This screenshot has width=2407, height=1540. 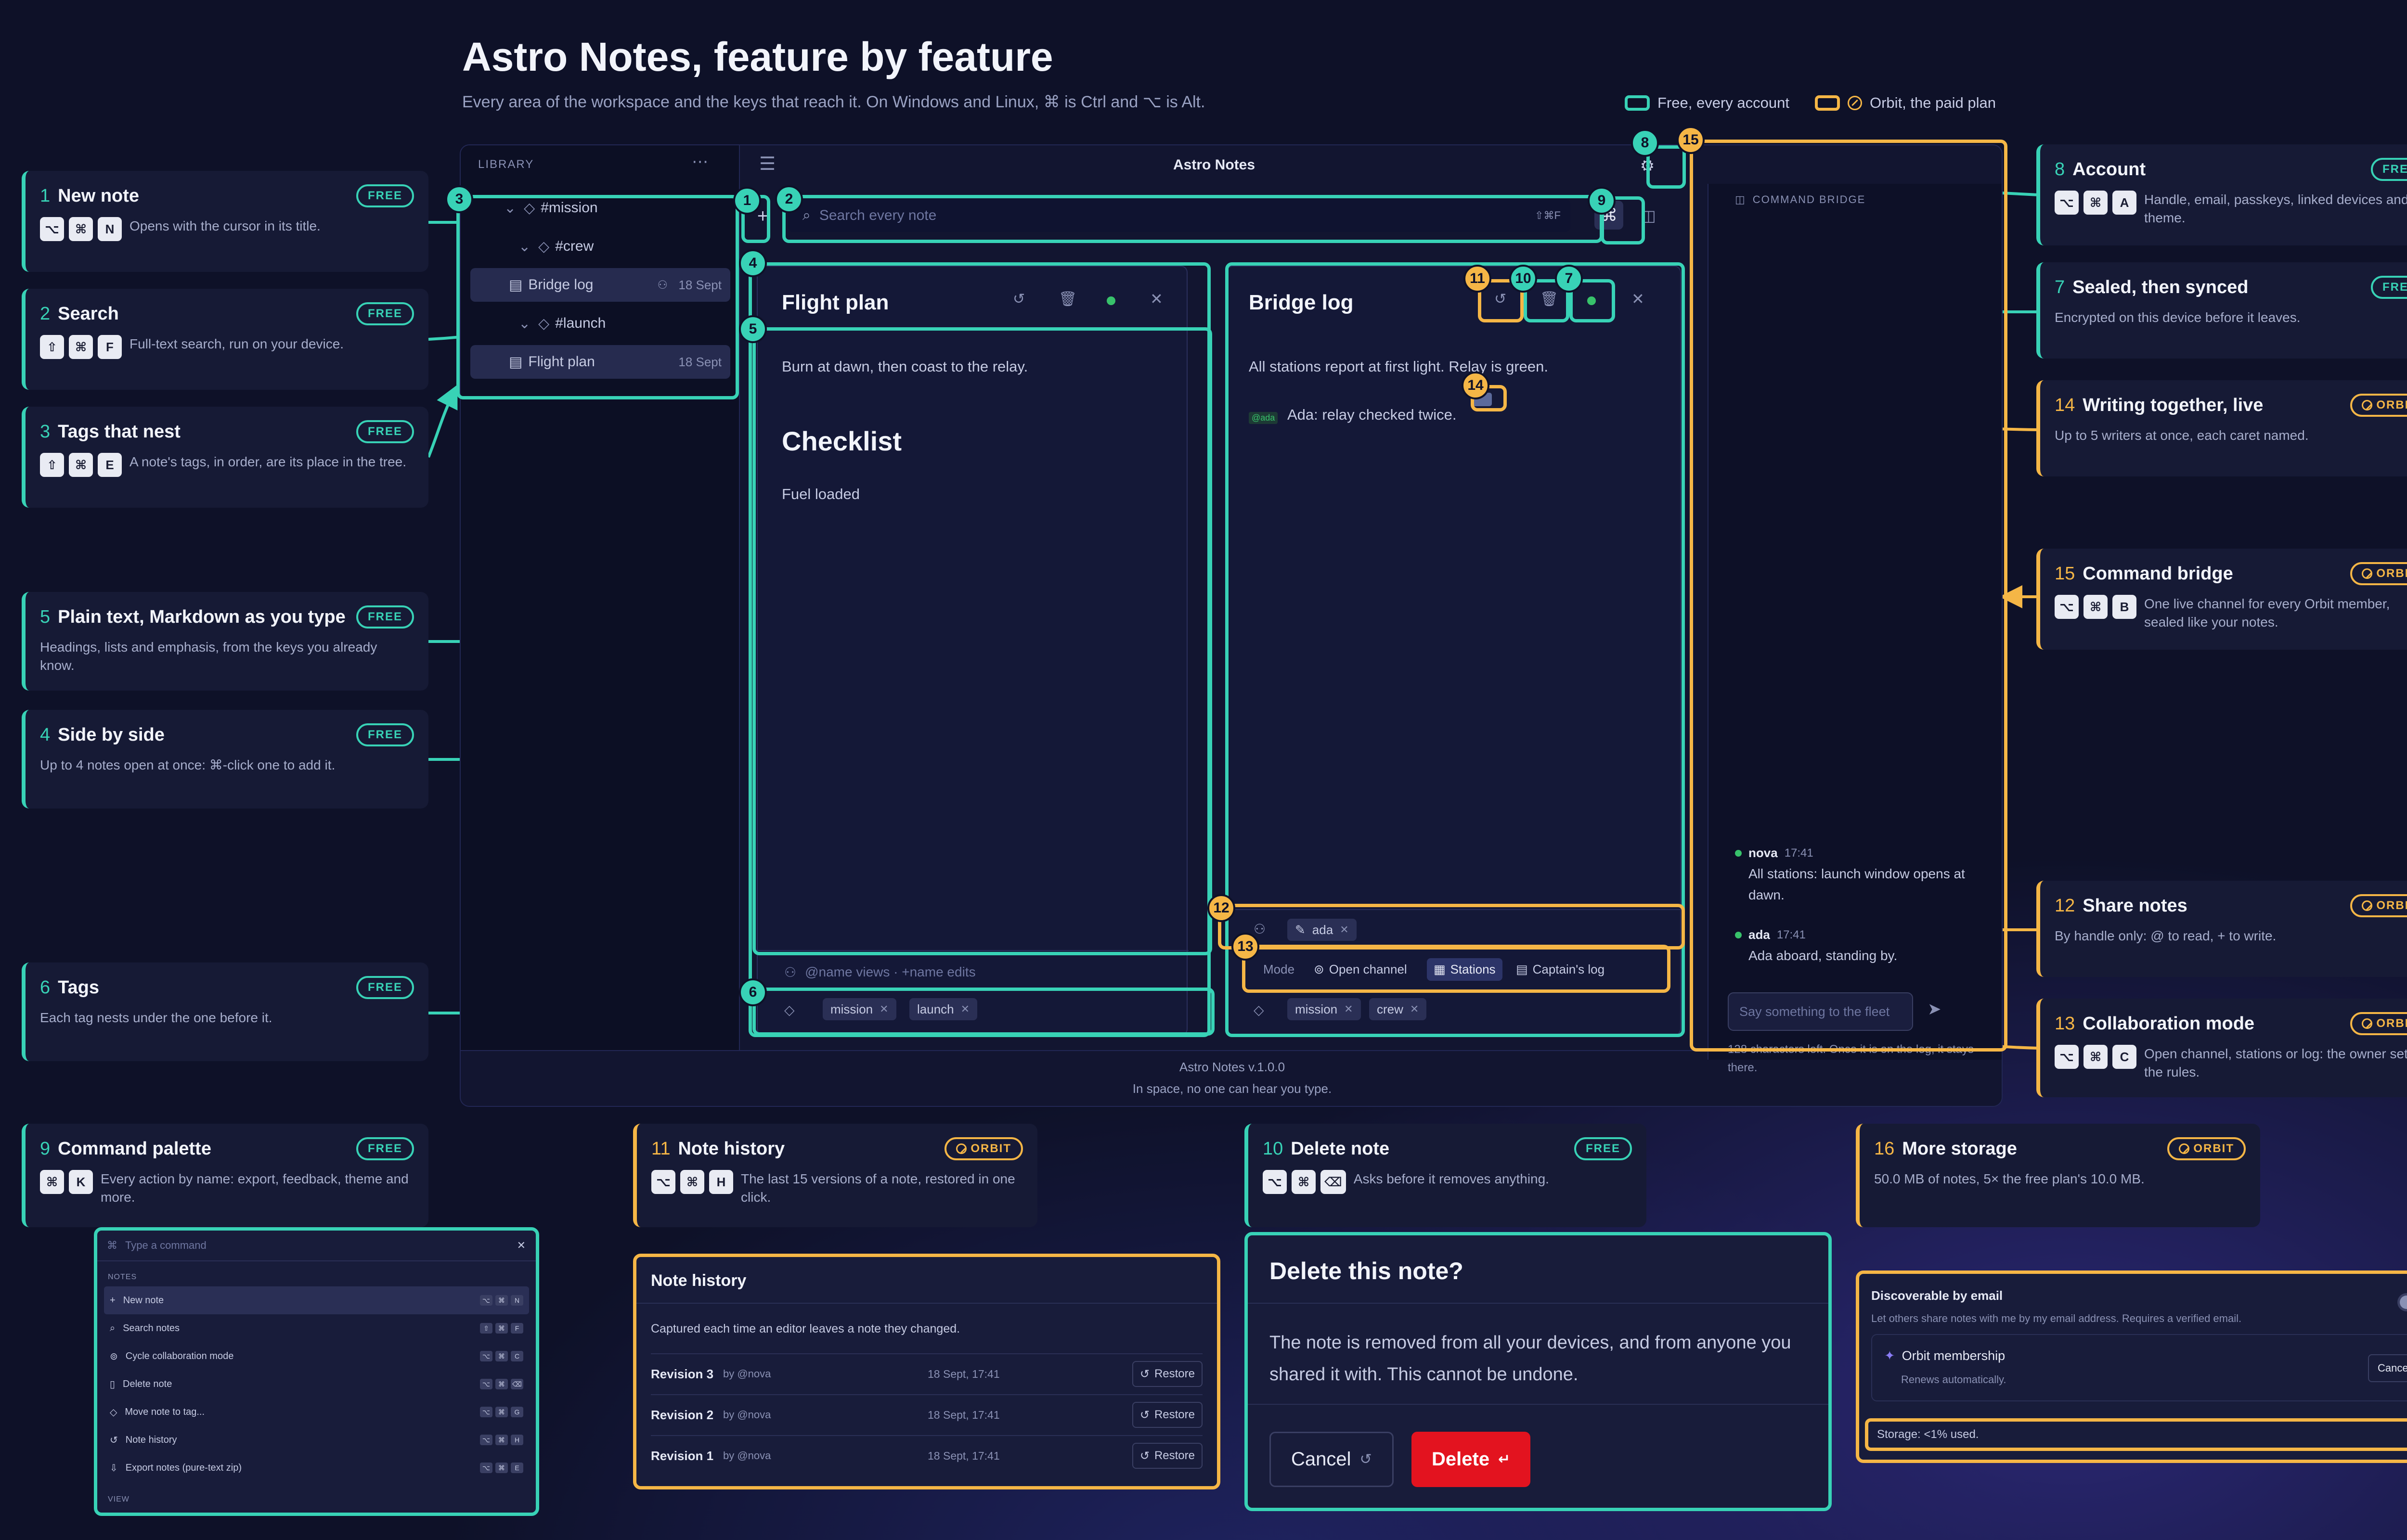 What do you see at coordinates (1365, 1459) in the screenshot?
I see `escape-icon: ↺` at bounding box center [1365, 1459].